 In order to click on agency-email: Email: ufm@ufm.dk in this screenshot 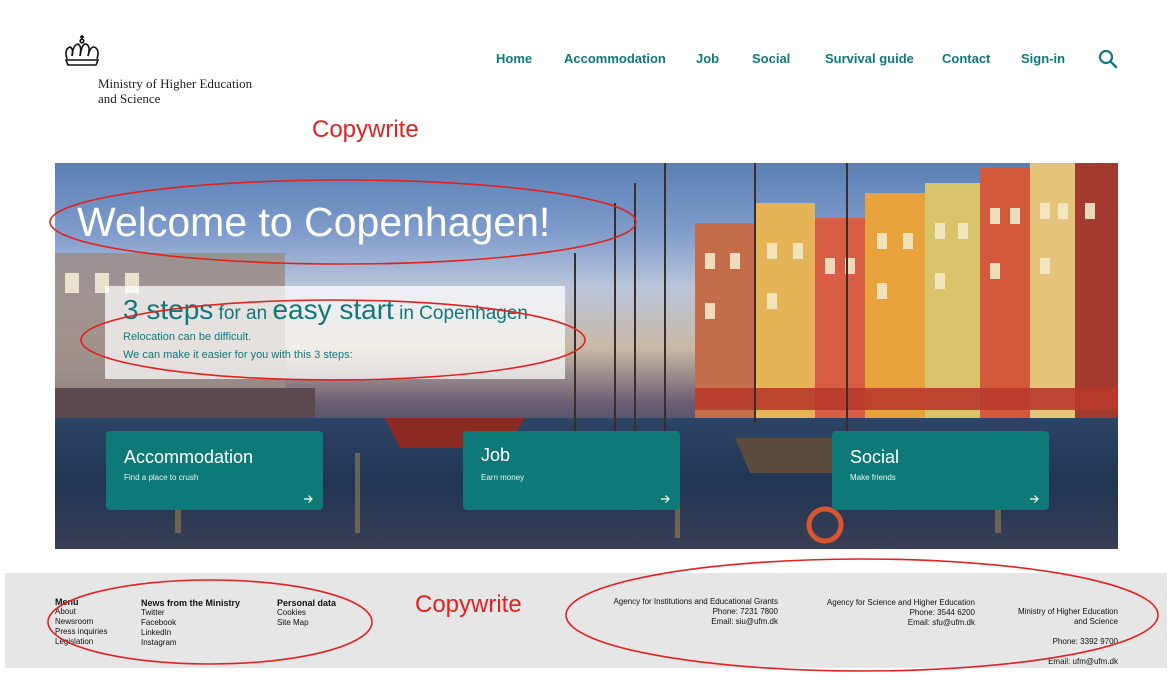, I will do `click(1053, 662)`.